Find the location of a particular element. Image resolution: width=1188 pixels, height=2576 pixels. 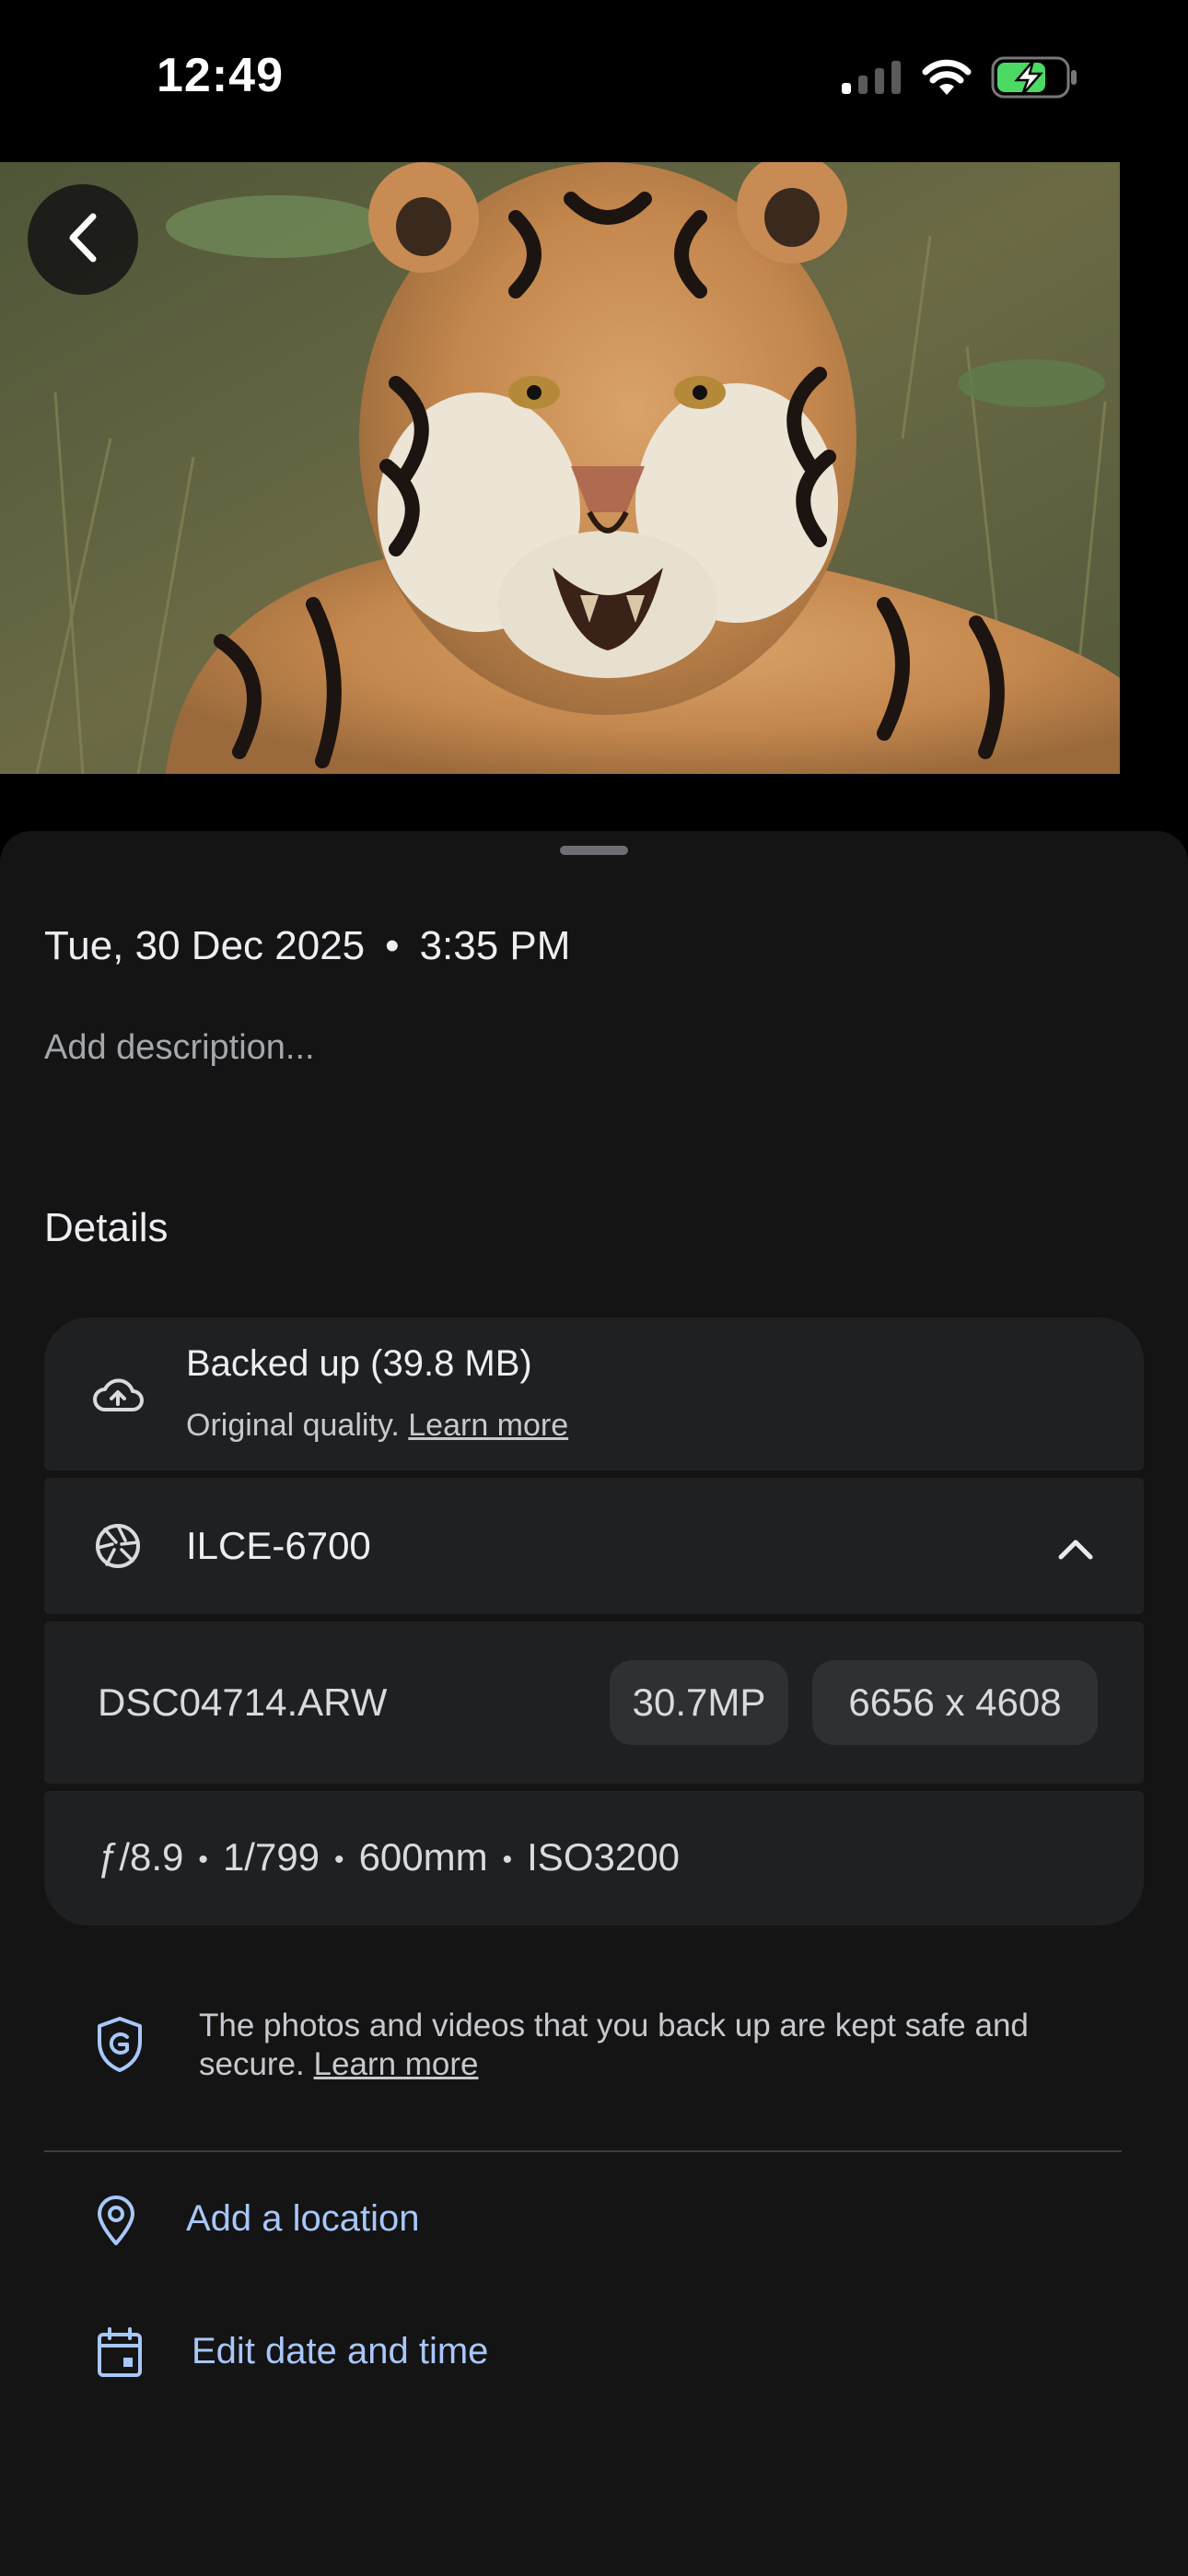

megapixels-chip: 30.7MP is located at coordinates (699, 1702).